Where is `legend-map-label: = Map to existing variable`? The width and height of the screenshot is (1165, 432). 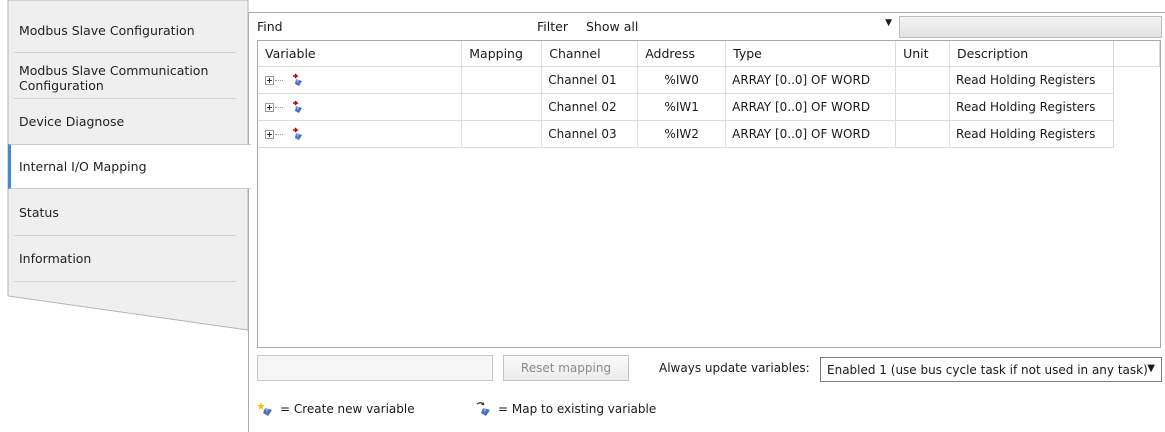 legend-map-label: = Map to existing variable is located at coordinates (577, 409).